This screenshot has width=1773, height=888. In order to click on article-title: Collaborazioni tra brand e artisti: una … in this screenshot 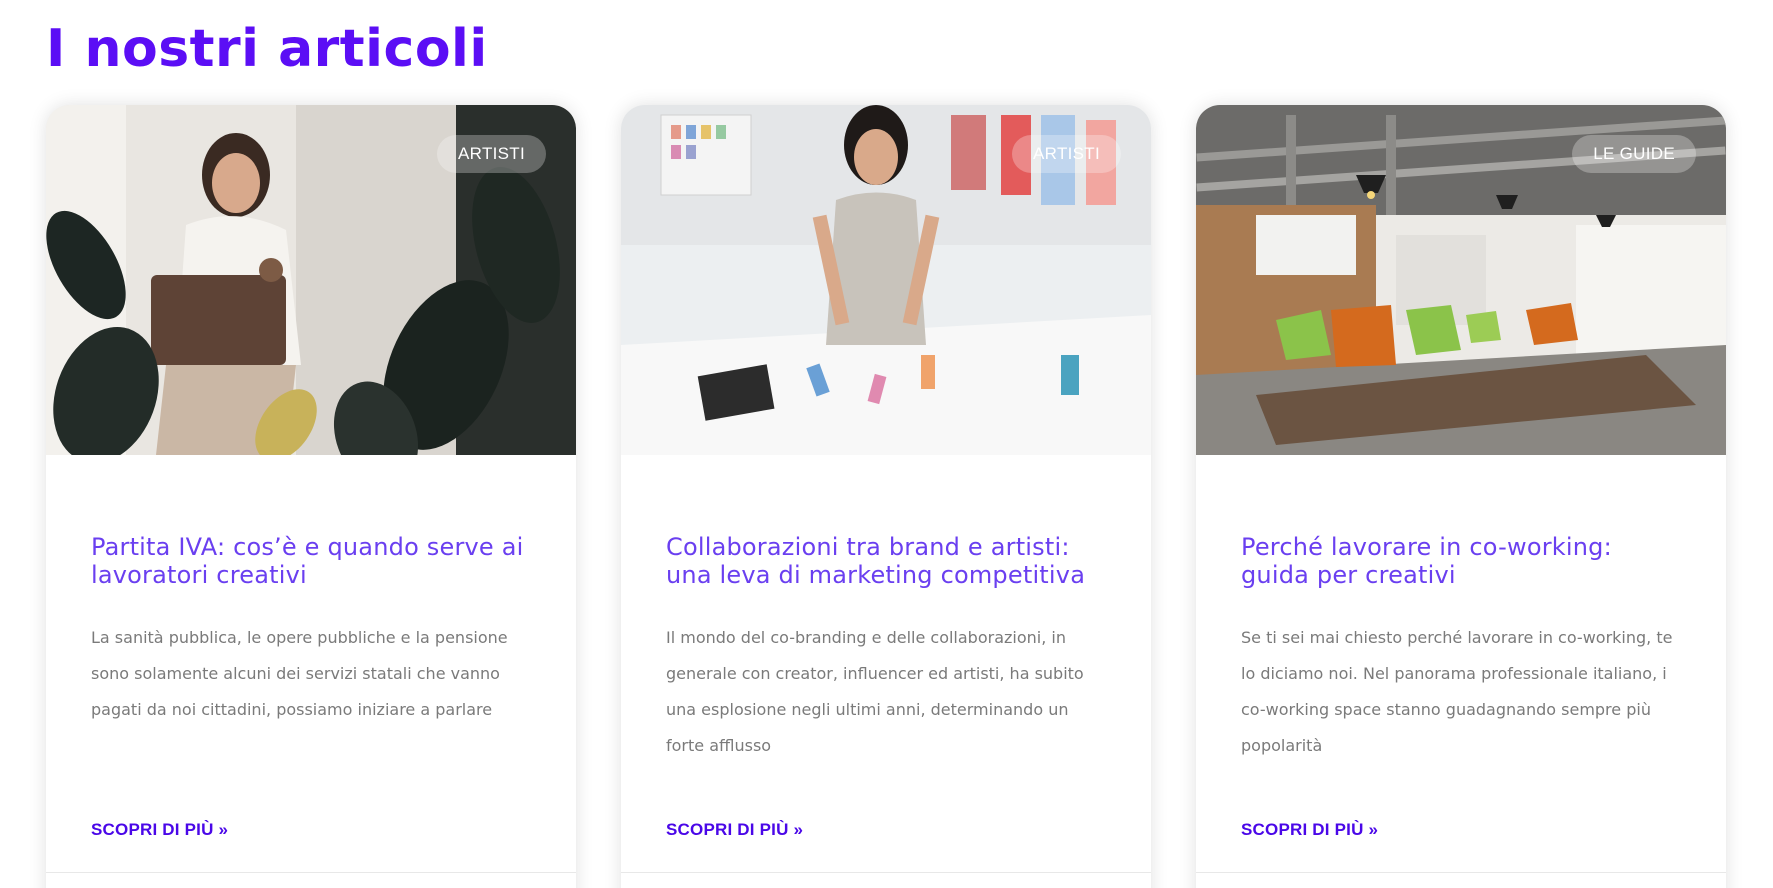, I will do `click(888, 561)`.